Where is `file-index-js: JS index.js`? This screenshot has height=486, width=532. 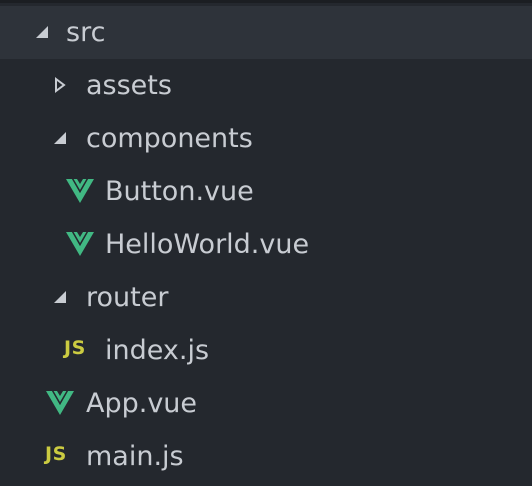 file-index-js: JS index.js is located at coordinates (266, 350).